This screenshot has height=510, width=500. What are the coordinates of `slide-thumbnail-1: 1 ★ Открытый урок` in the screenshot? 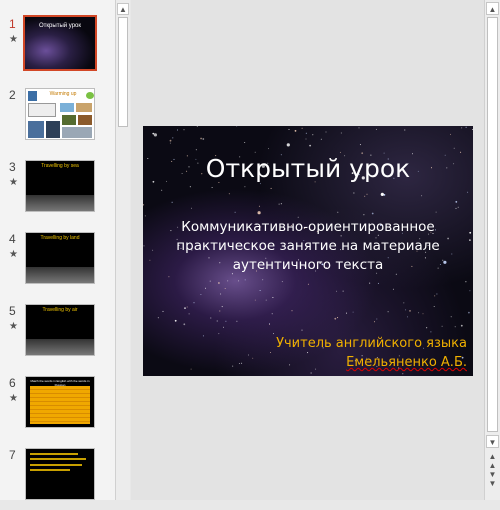 It's located at (57, 47).